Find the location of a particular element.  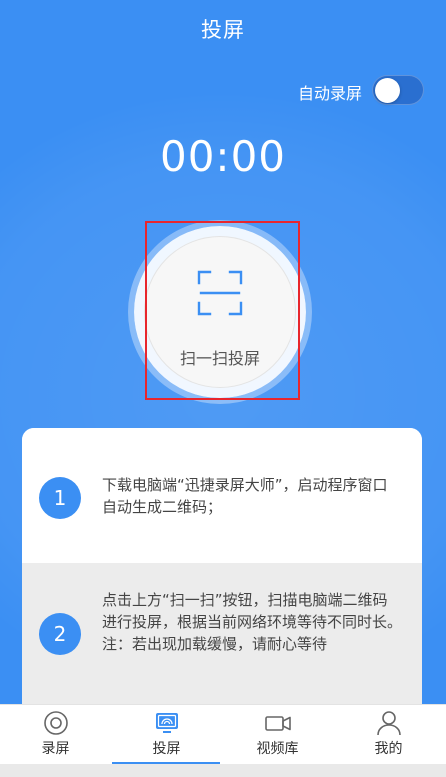

auto-record-toggle is located at coordinates (398, 90).